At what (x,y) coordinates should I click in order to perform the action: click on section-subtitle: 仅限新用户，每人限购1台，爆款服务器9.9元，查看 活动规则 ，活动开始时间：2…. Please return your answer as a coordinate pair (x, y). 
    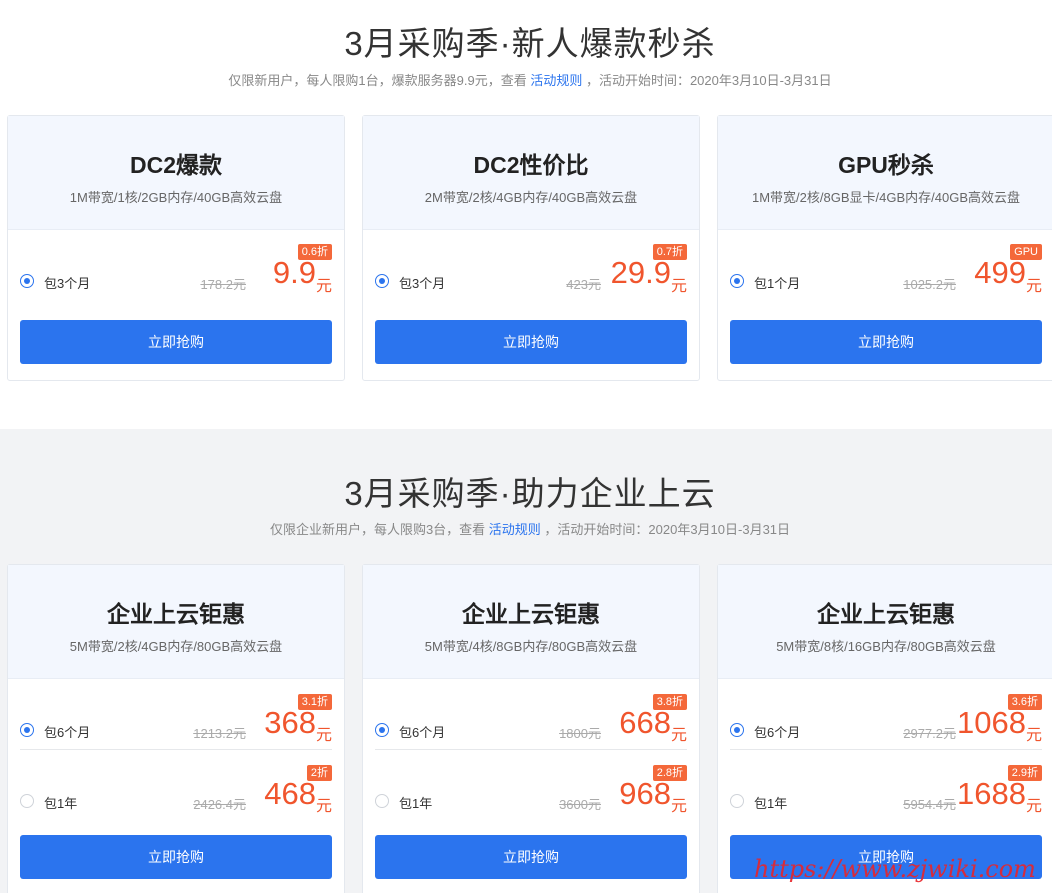
    Looking at the image, I should click on (526, 79).